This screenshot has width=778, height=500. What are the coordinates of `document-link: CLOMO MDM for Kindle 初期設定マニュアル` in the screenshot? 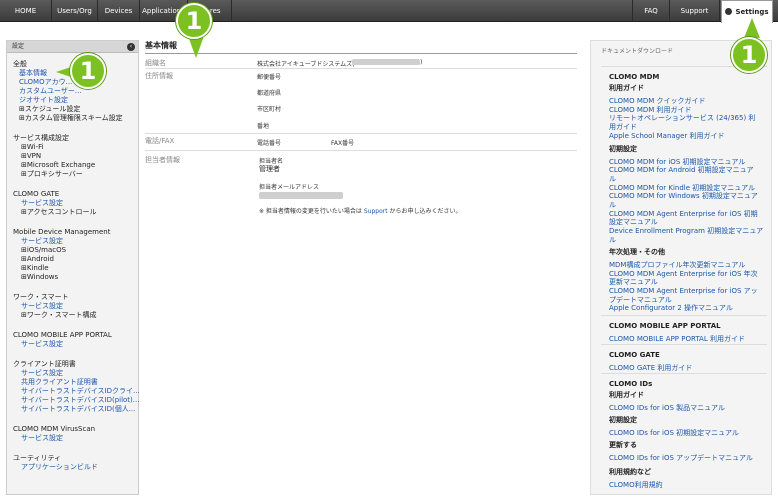 It's located at (682, 188).